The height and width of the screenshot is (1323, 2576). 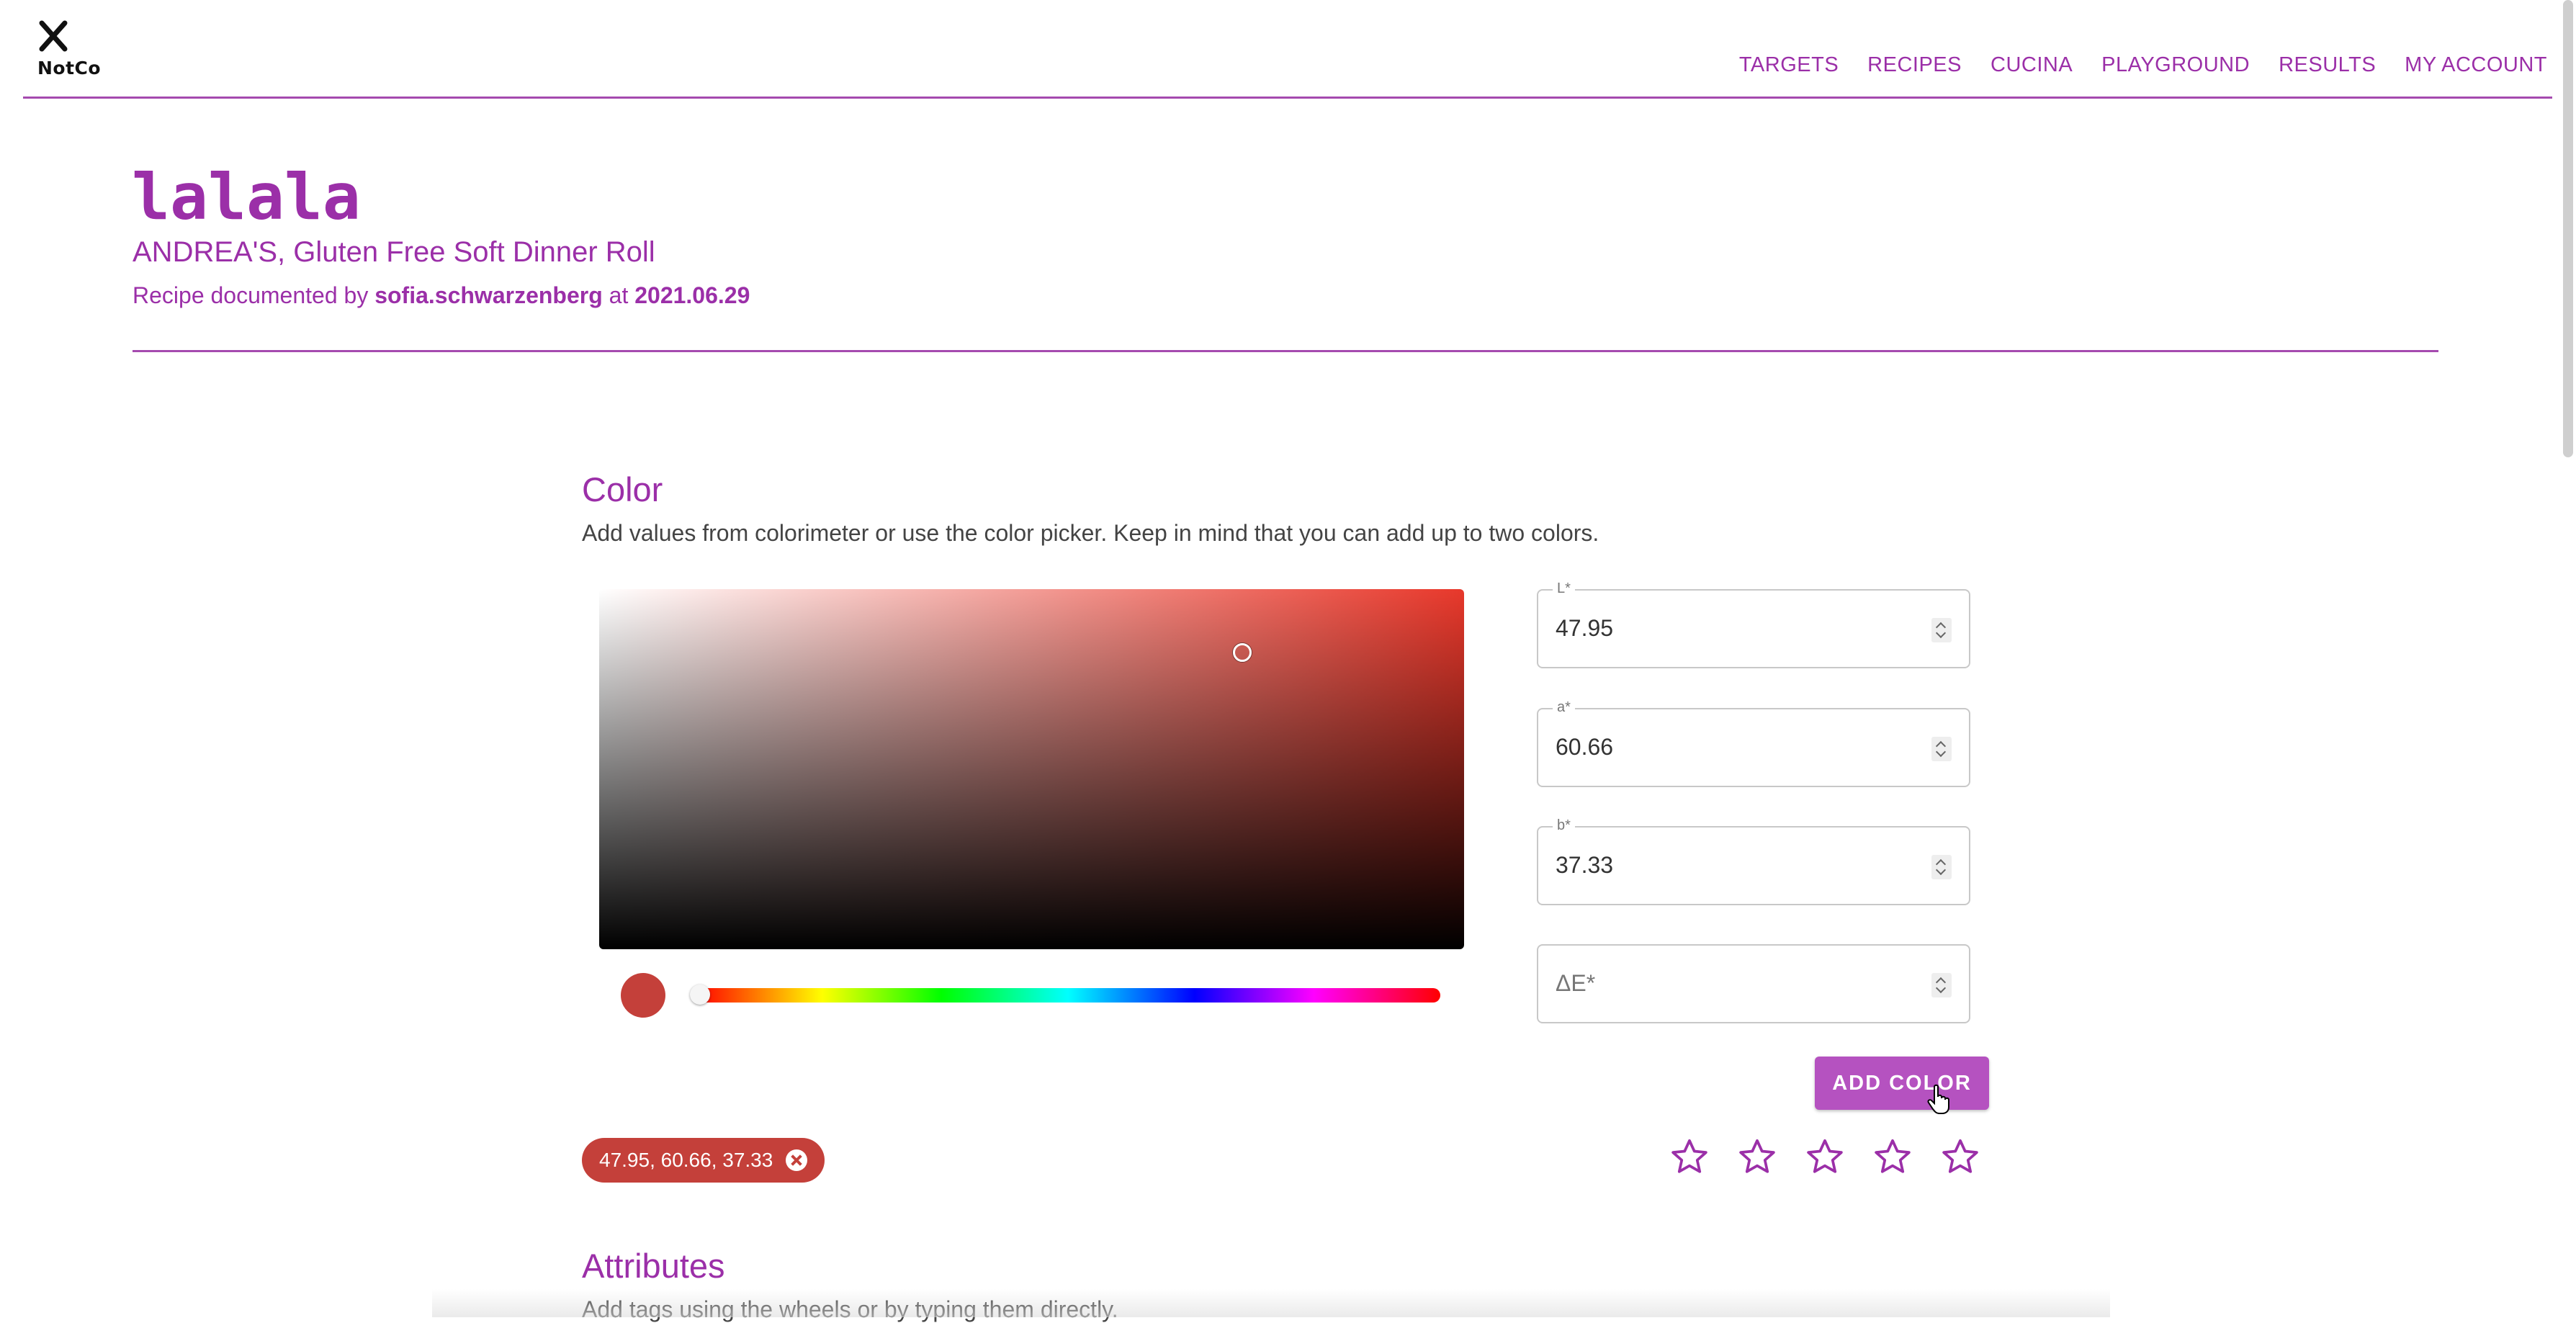 I want to click on delta-e-field, so click(x=1753, y=983).